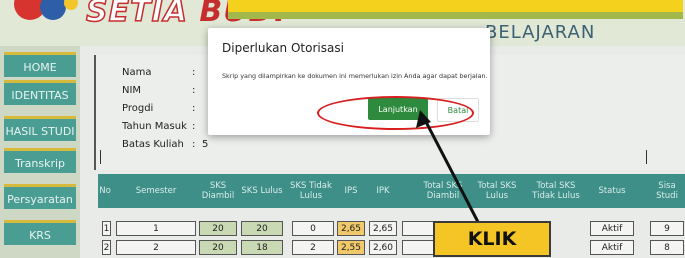  What do you see at coordinates (159, 90) in the screenshot?
I see `info-row-nim: NIM:` at bounding box center [159, 90].